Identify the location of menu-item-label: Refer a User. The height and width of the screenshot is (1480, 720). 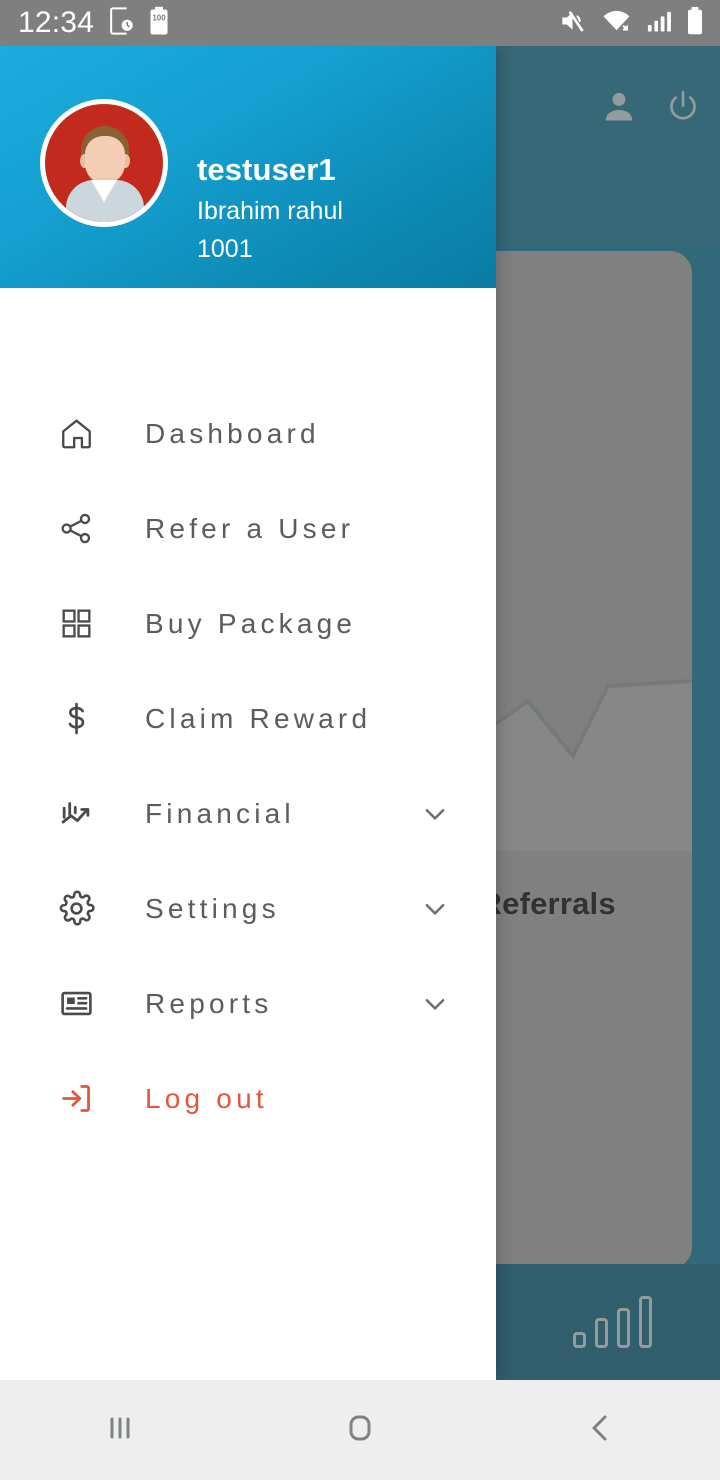
(250, 528).